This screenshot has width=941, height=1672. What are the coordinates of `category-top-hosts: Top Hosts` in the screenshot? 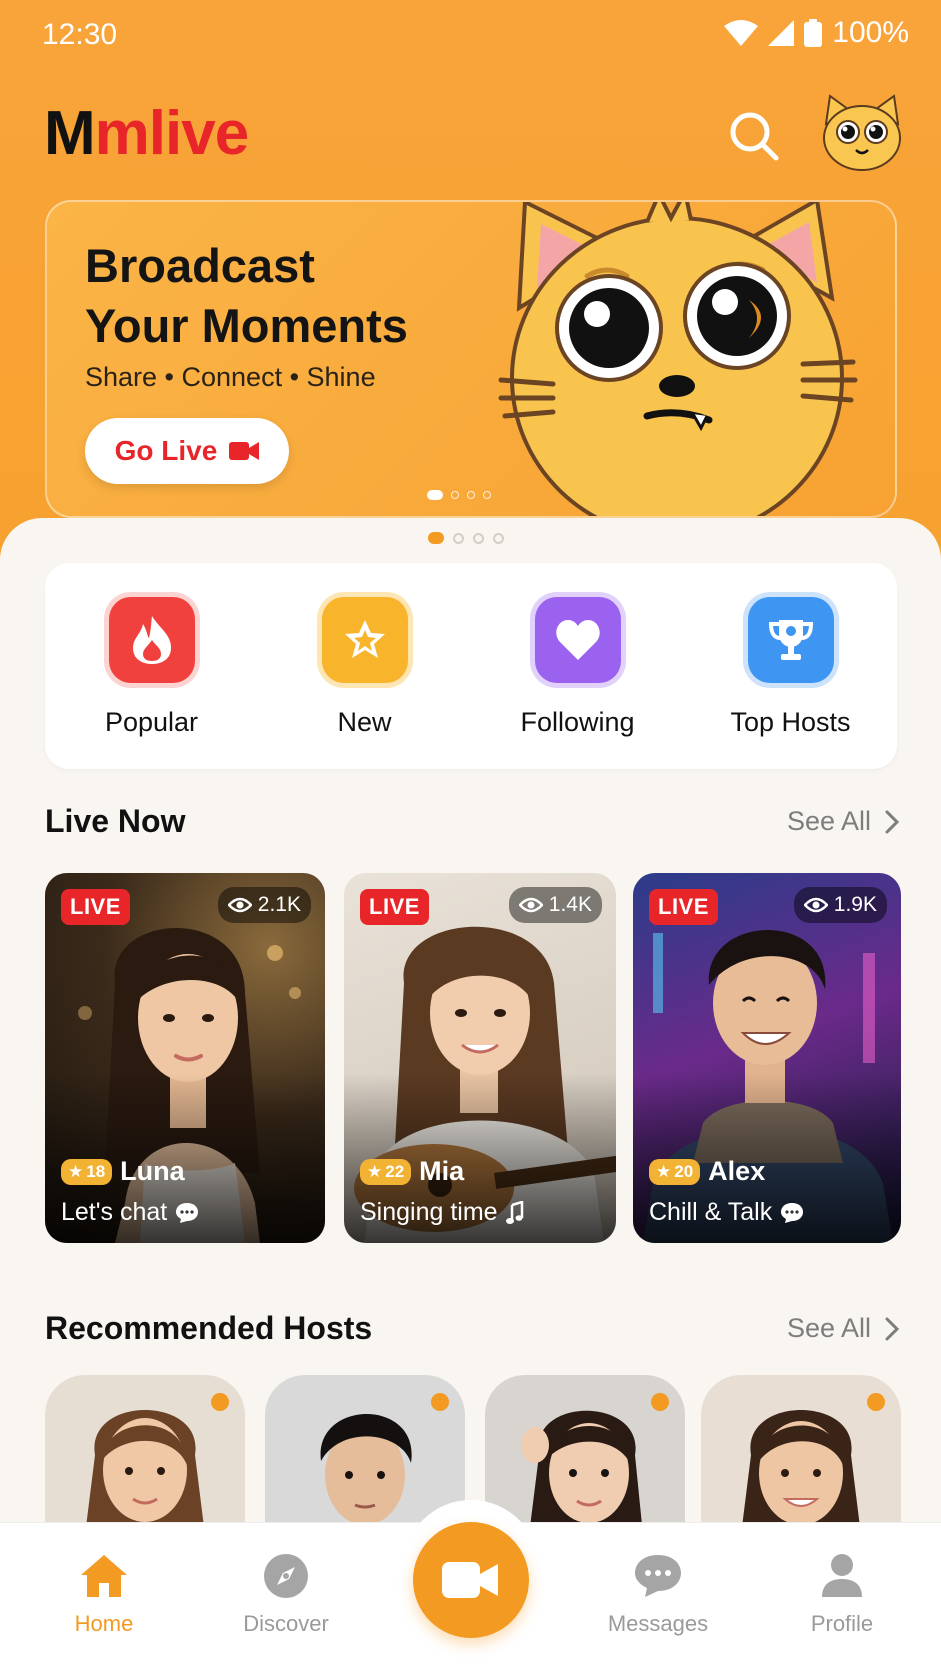 It's located at (791, 683).